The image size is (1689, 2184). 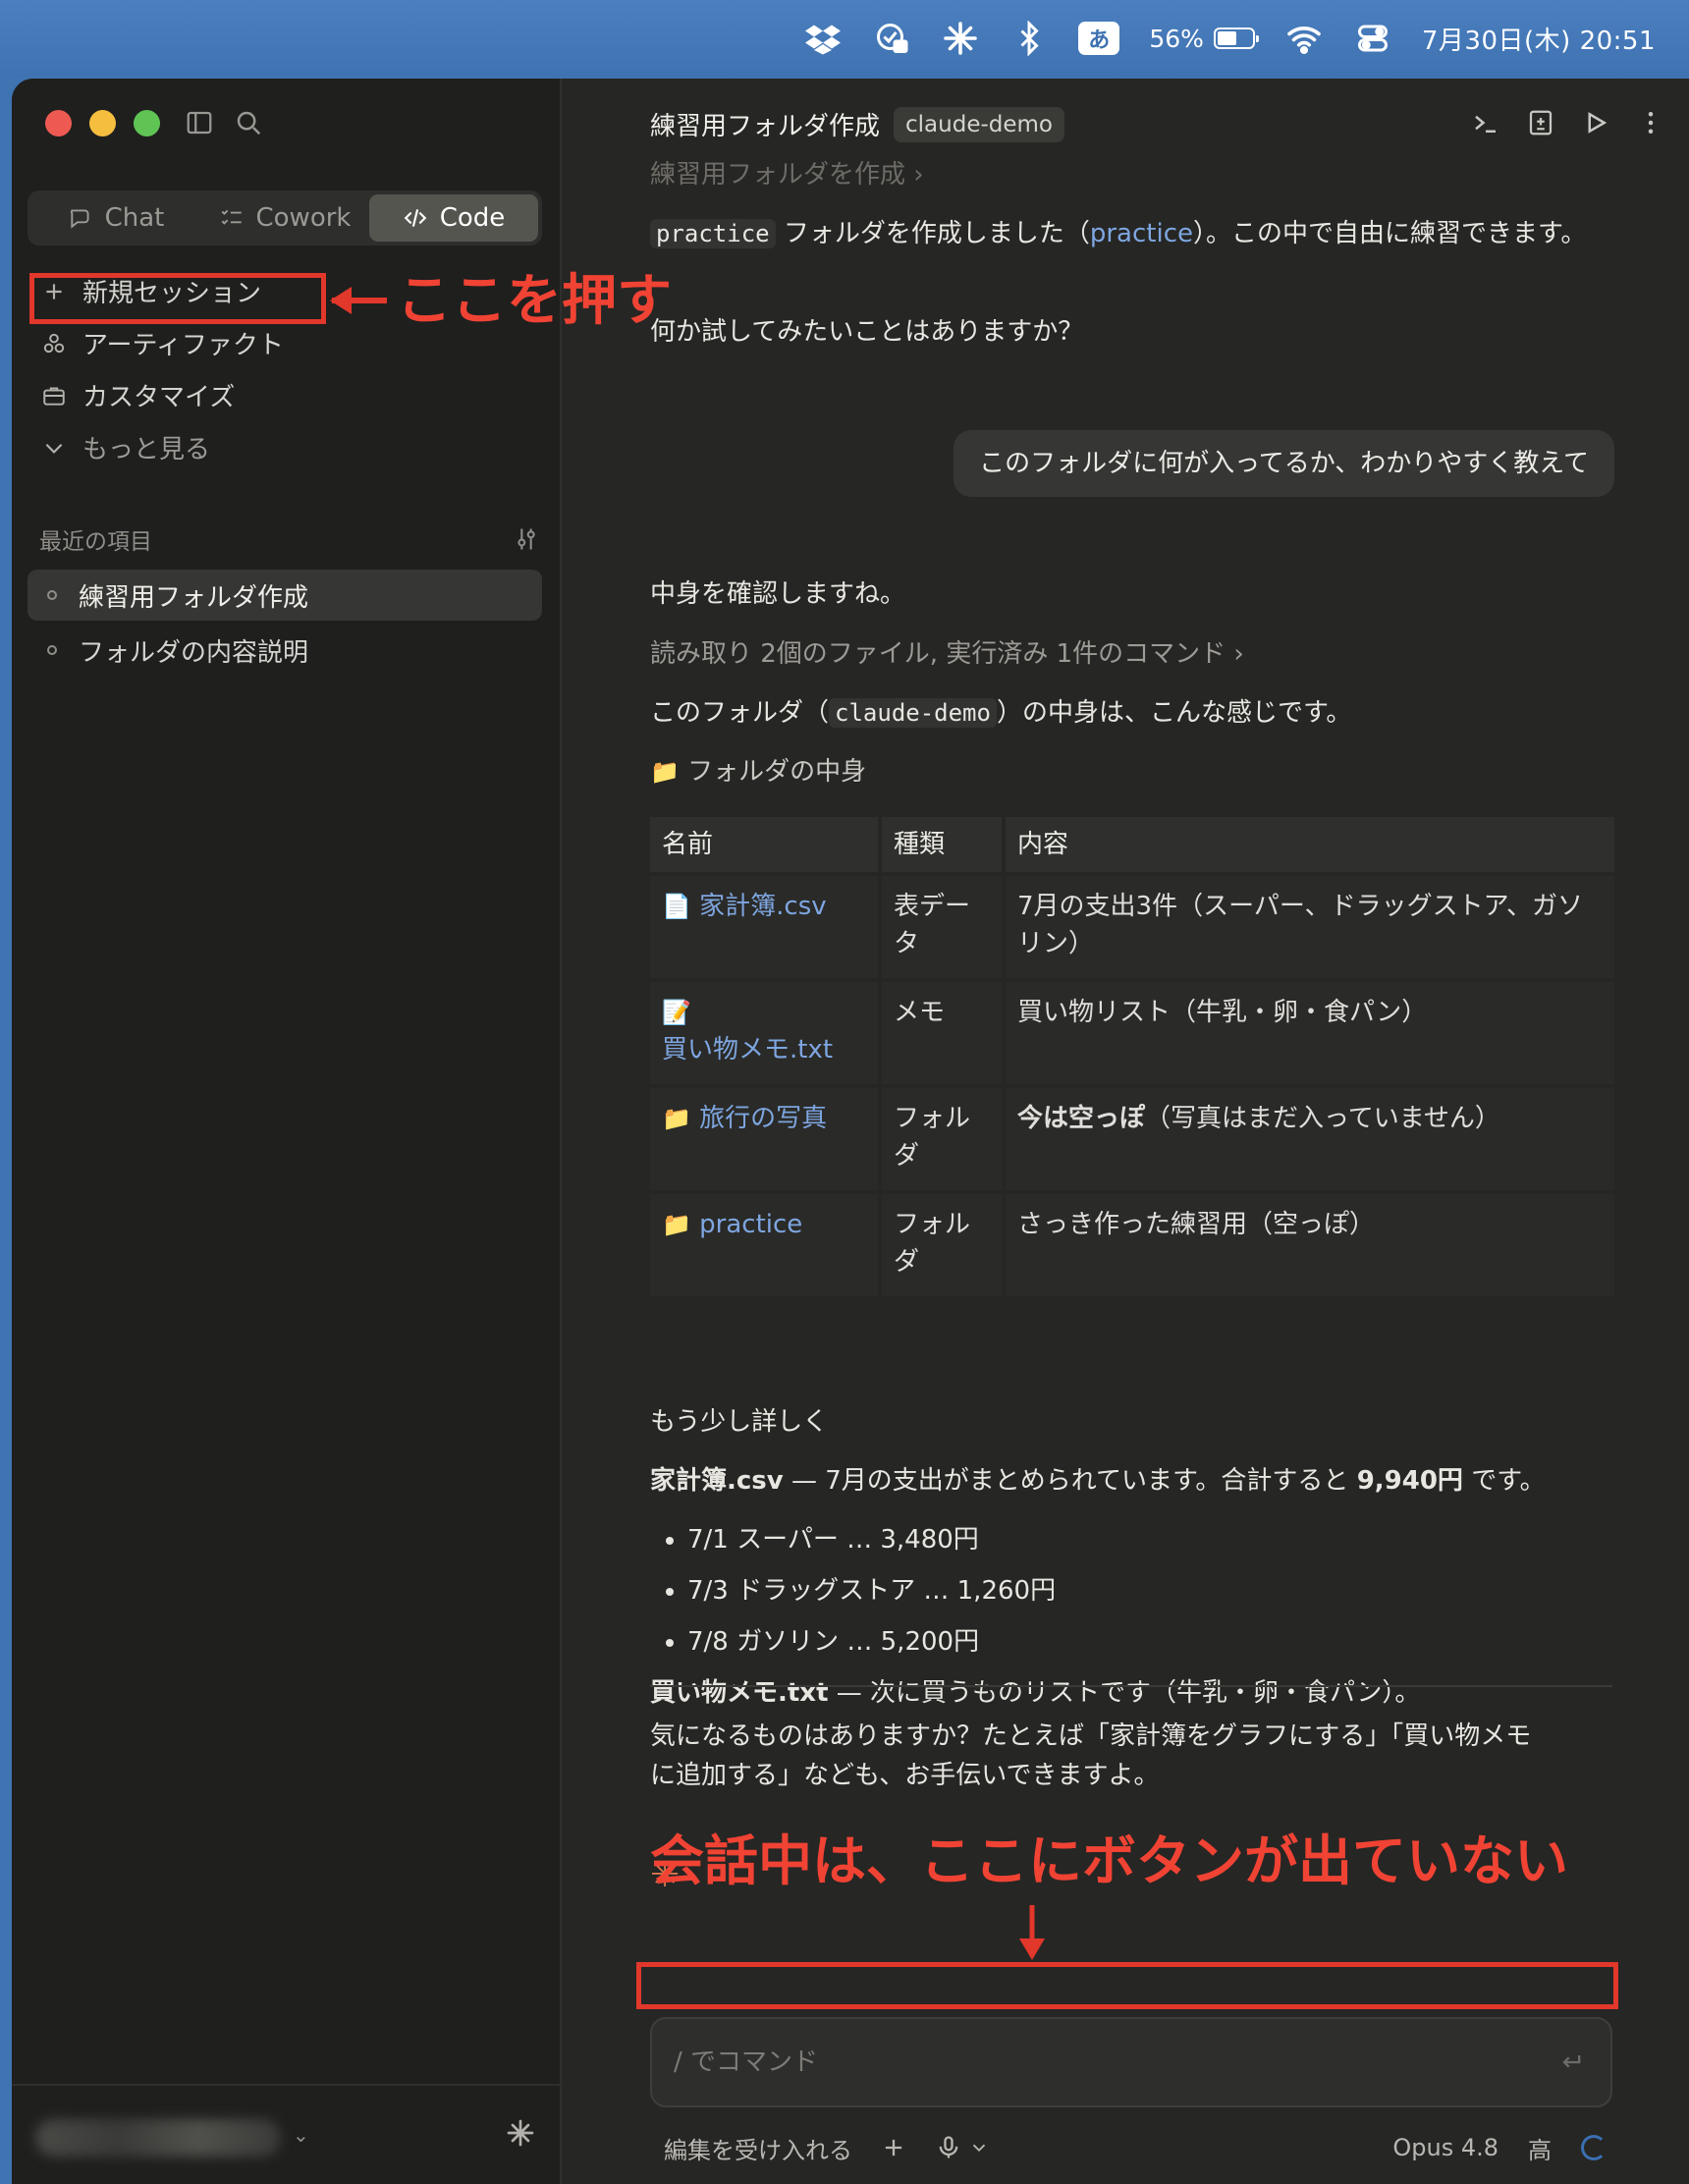 What do you see at coordinates (947, 654) in the screenshot?
I see `tool-usage-summary: 読み取り 2個のファイル, 実行済み 1件のコマンド ›` at bounding box center [947, 654].